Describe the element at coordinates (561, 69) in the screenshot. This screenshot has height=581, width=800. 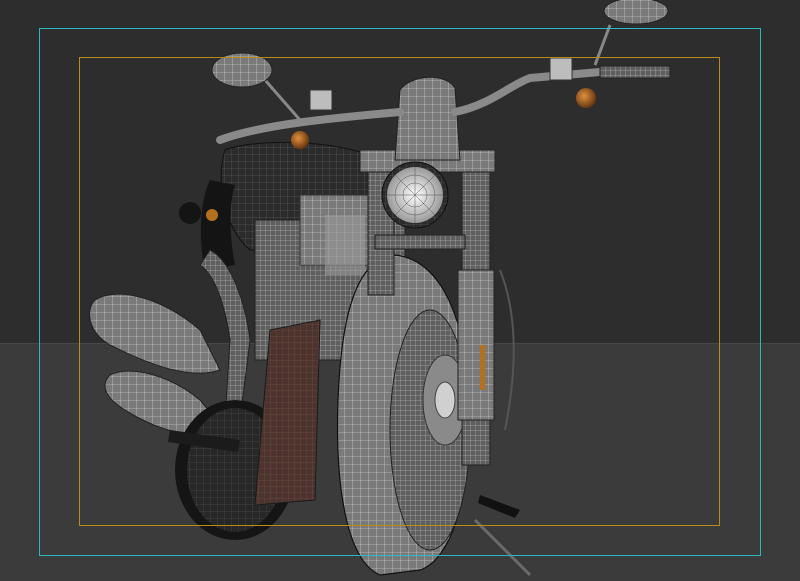
I see `handlebar-switch-right` at that location.